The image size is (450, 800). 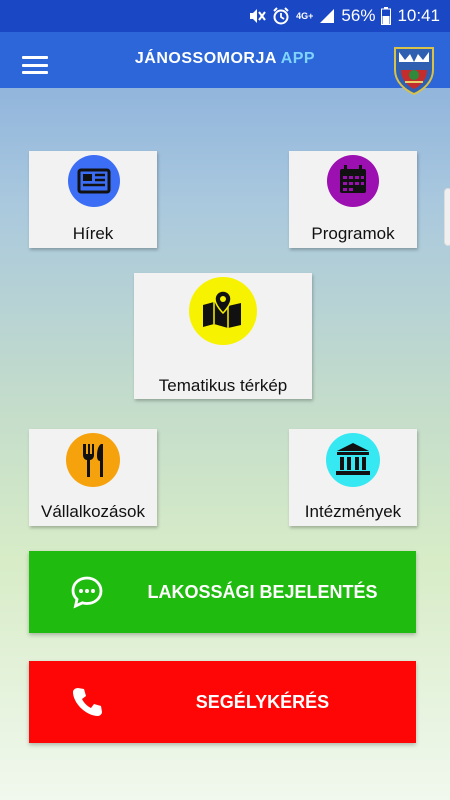 I want to click on newspaper-icon, so click(x=94, y=181).